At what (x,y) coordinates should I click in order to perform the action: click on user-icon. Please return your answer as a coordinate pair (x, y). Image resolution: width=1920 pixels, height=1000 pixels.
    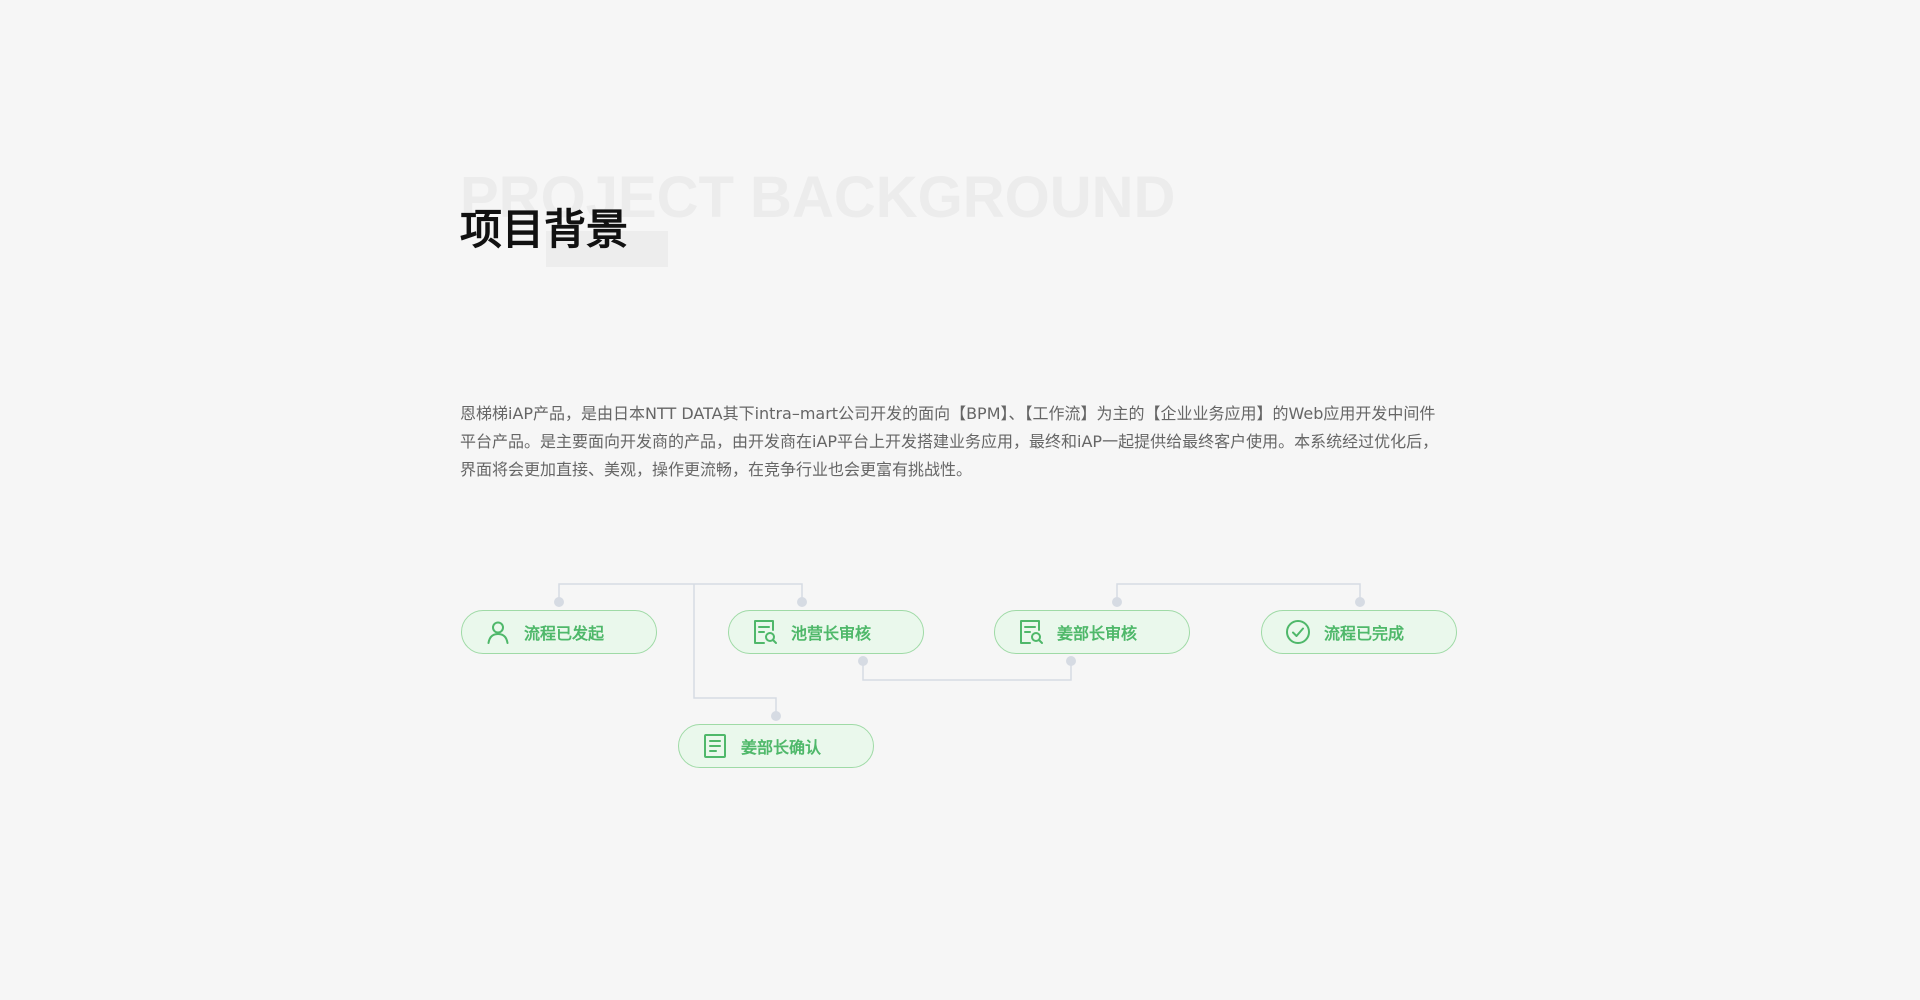
    Looking at the image, I should click on (498, 632).